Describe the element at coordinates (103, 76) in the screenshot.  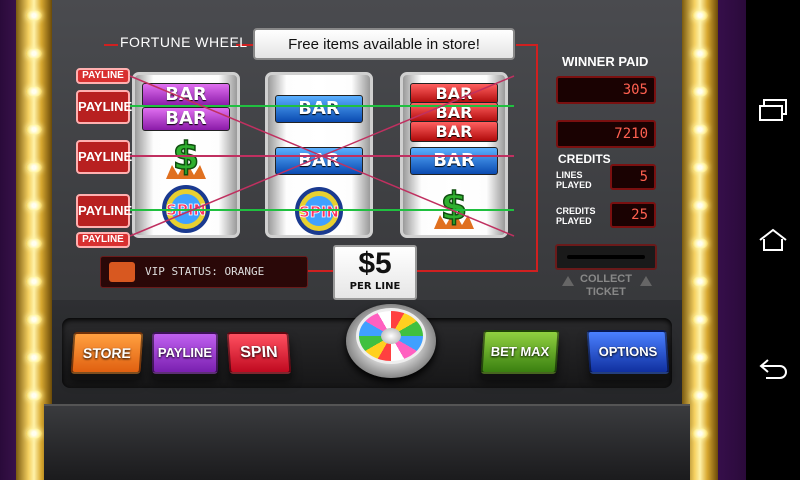
I see `payline-tag-top: PAYLINE` at that location.